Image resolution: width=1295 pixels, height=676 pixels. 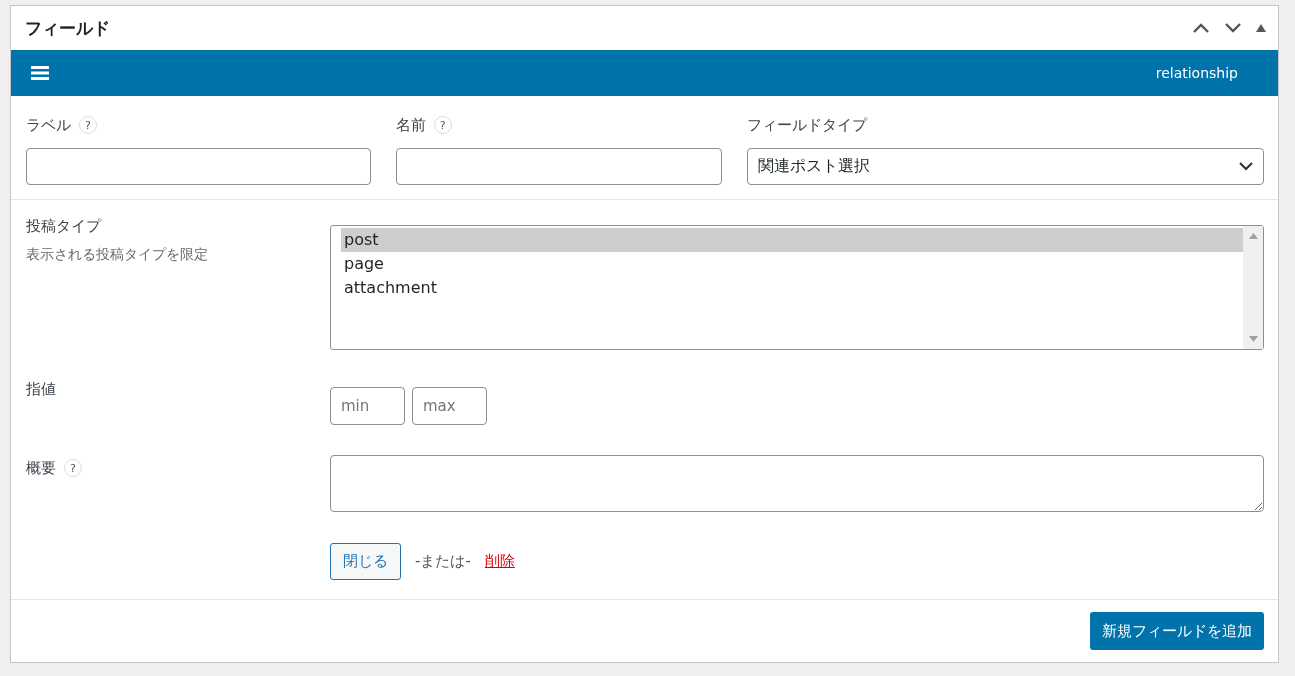 What do you see at coordinates (807, 125) in the screenshot?
I see `field-label: フィールドタイプ` at bounding box center [807, 125].